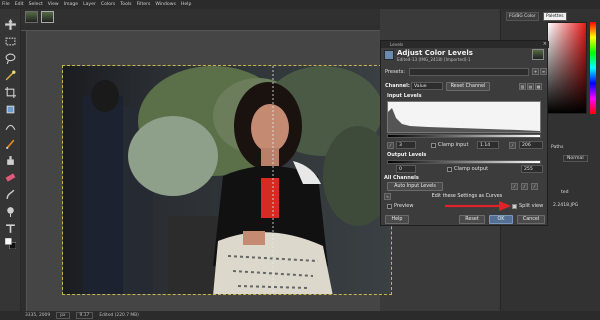  Describe the element at coordinates (389, 206) in the screenshot. I see `preview-checkbox` at that location.